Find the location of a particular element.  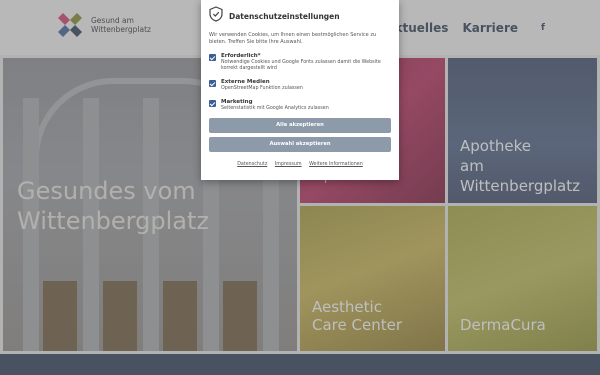

accept-selection-button: Auswahl akzeptieren is located at coordinates (300, 144).